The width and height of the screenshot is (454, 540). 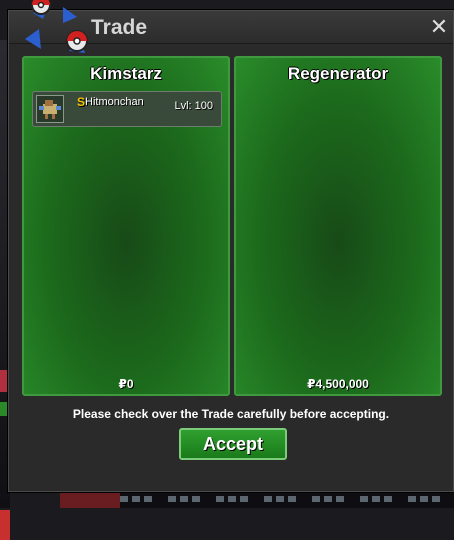 I want to click on money-offer-left: ₽0, so click(x=126, y=384).